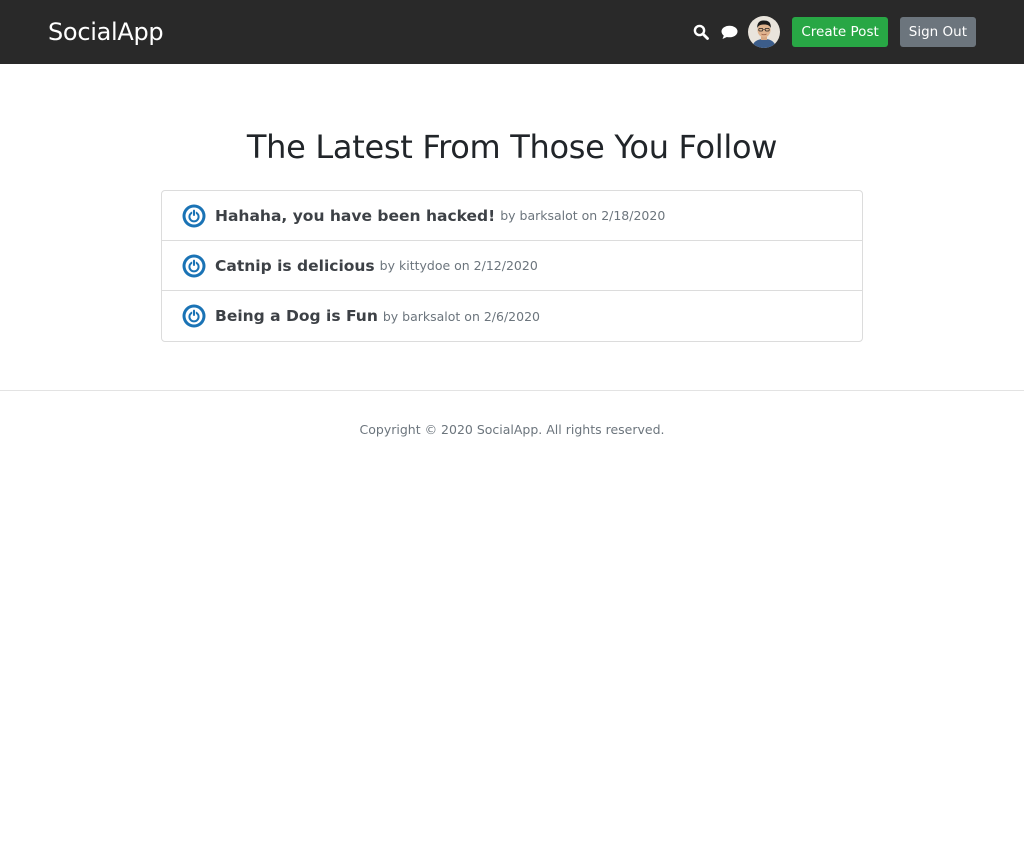 The width and height of the screenshot is (1024, 850). What do you see at coordinates (583, 215) in the screenshot?
I see `post-meta: by barksalot on 2/18/2020` at bounding box center [583, 215].